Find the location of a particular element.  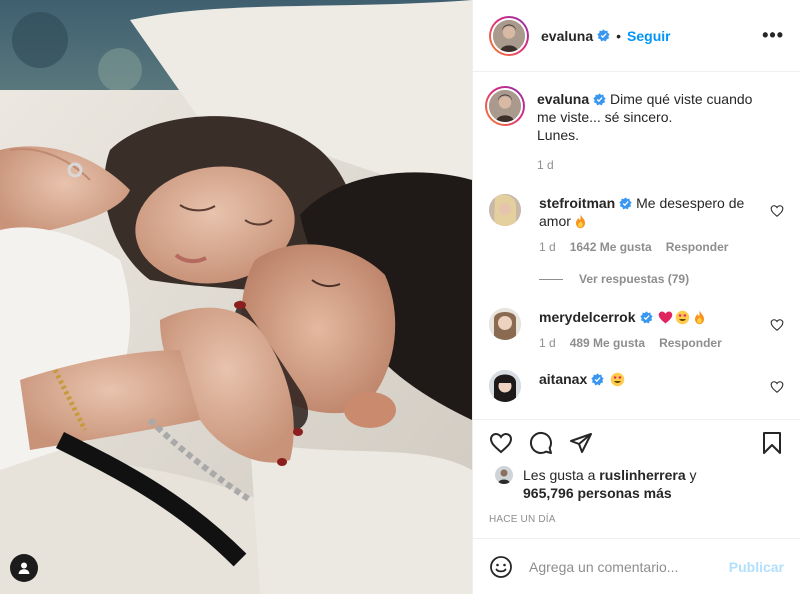

view-replies-label: Ver respuestas (79) is located at coordinates (634, 279).